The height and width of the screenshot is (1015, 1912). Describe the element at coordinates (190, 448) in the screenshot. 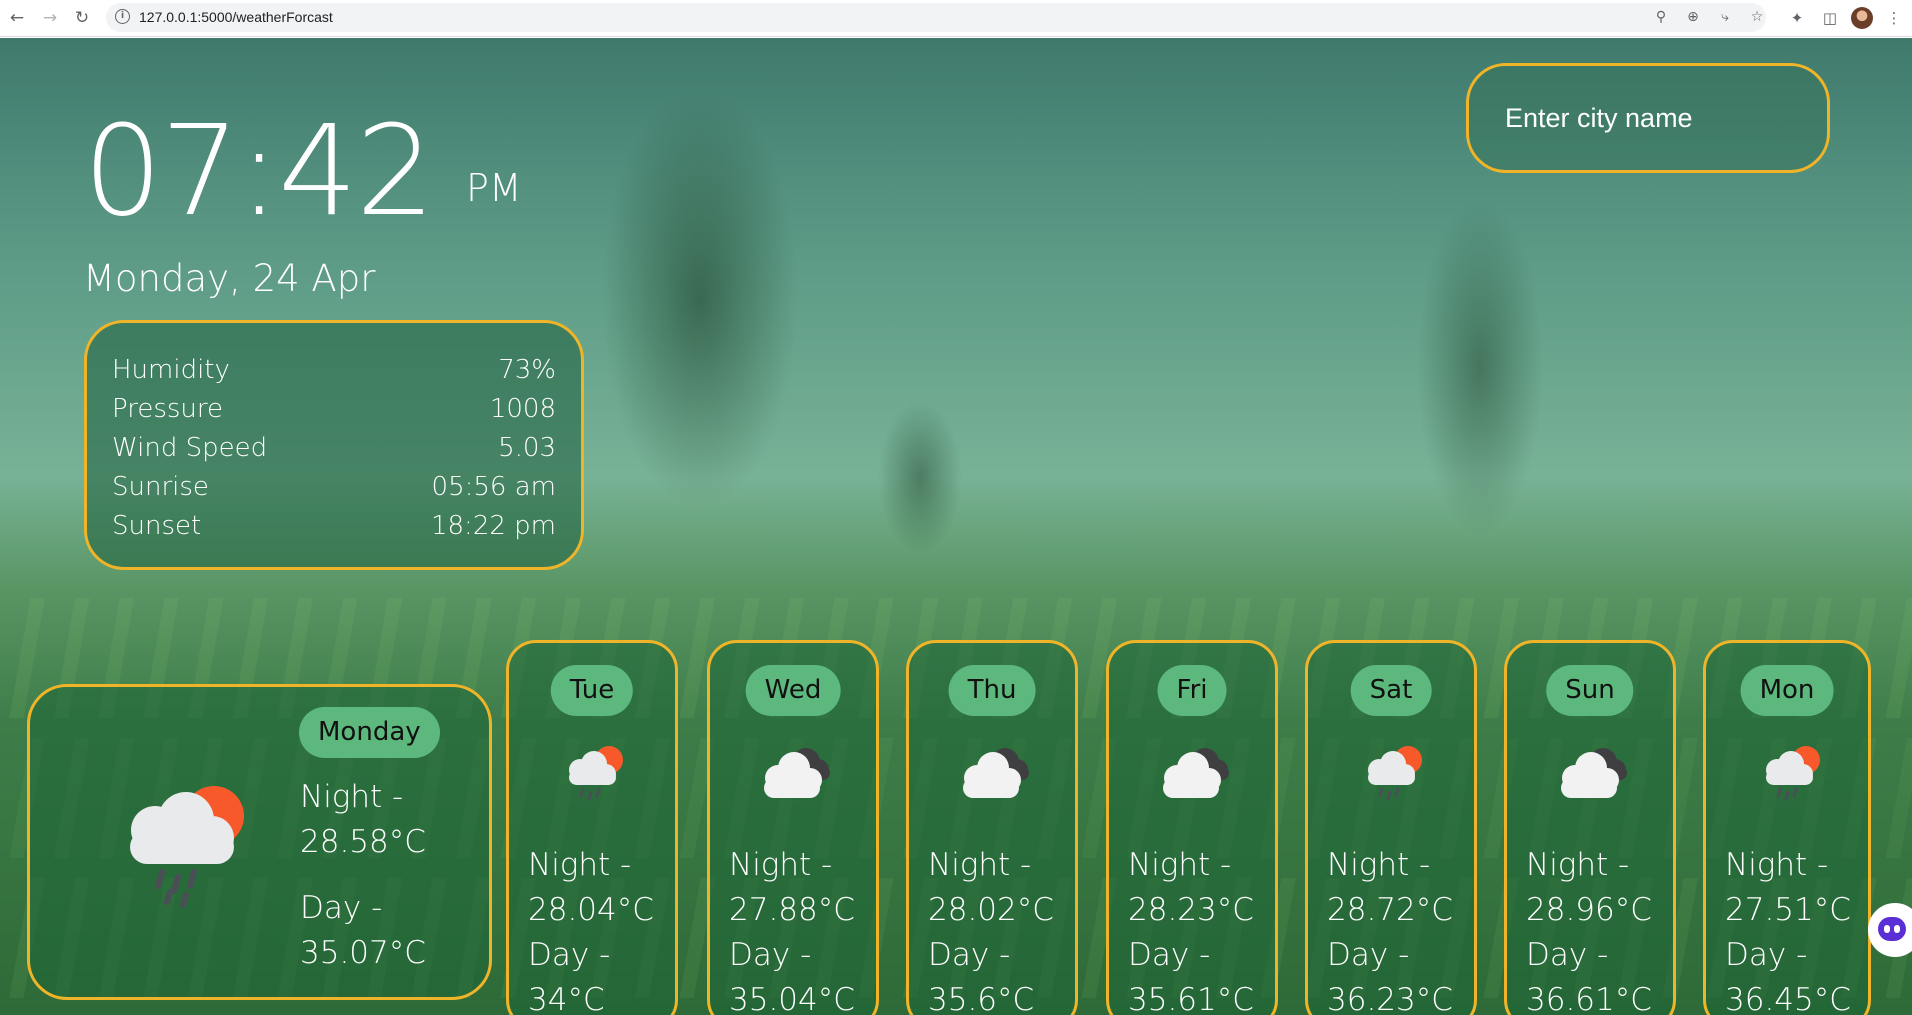

I see `detail-label: Wind Speed` at that location.